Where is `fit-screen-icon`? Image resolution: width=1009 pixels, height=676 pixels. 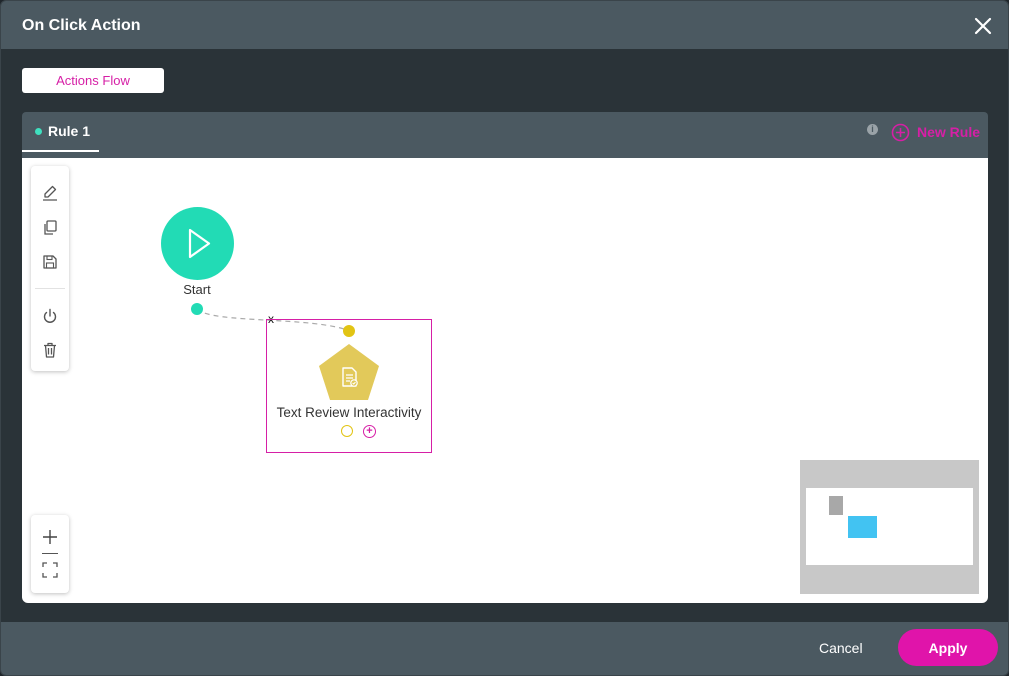
fit-screen-icon is located at coordinates (50, 570).